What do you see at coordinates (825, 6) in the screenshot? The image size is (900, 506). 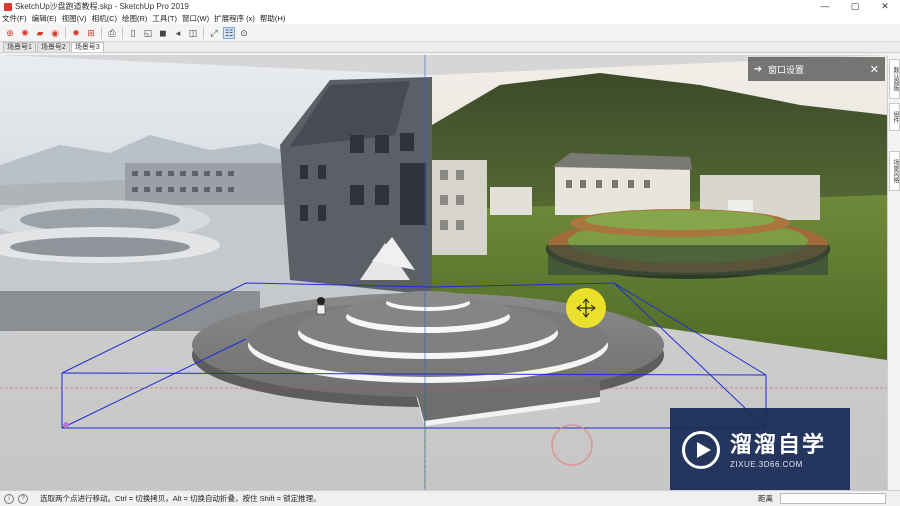 I see `minimize-button: —` at bounding box center [825, 6].